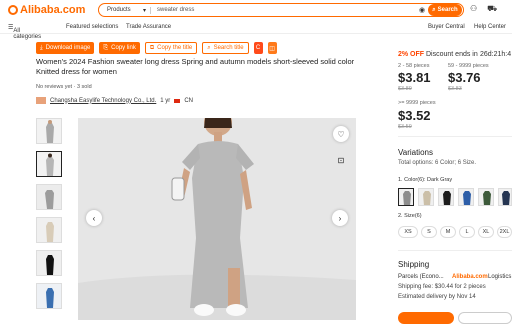  Describe the element at coordinates (467, 232) in the screenshot. I see `size-option-l: L` at that location.